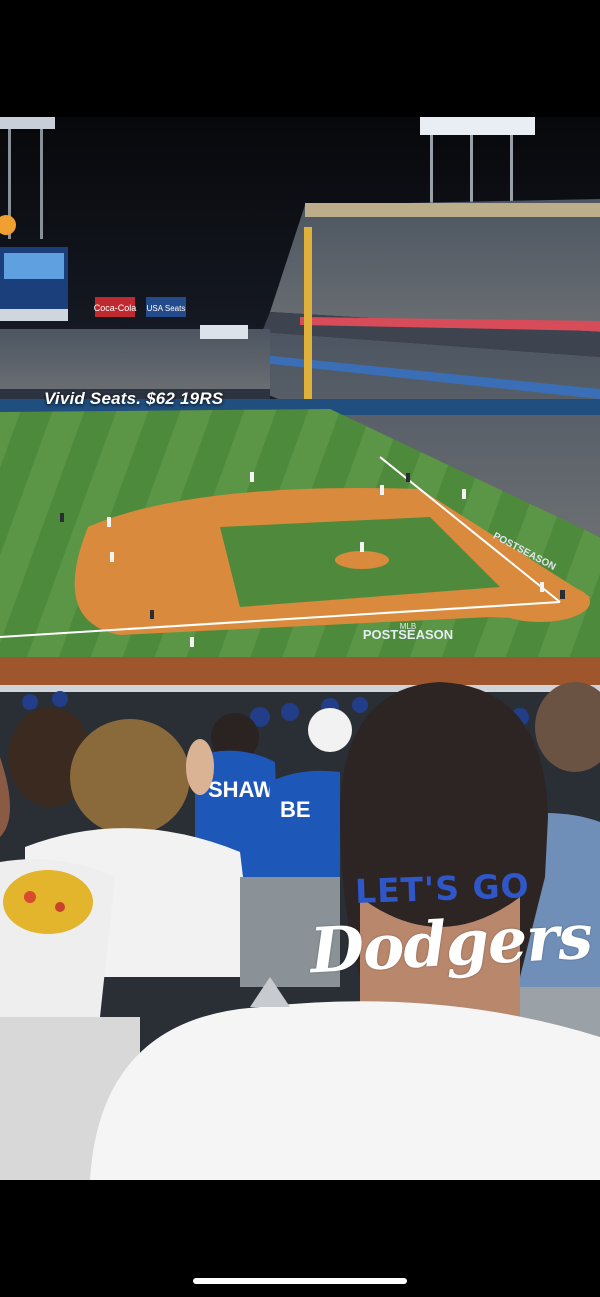 The height and width of the screenshot is (1297, 600). Describe the element at coordinates (408, 626) in the screenshot. I see `mlb-field-logo: MLB` at that location.